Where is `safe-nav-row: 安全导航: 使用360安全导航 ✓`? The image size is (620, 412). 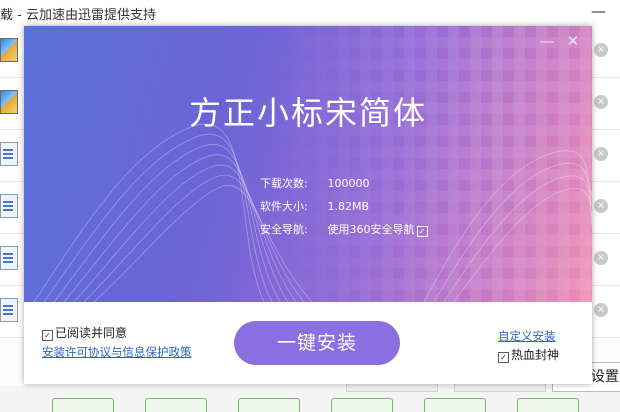 safe-nav-row: 安全导航: 使用360安全导航 ✓ is located at coordinates (344, 233).